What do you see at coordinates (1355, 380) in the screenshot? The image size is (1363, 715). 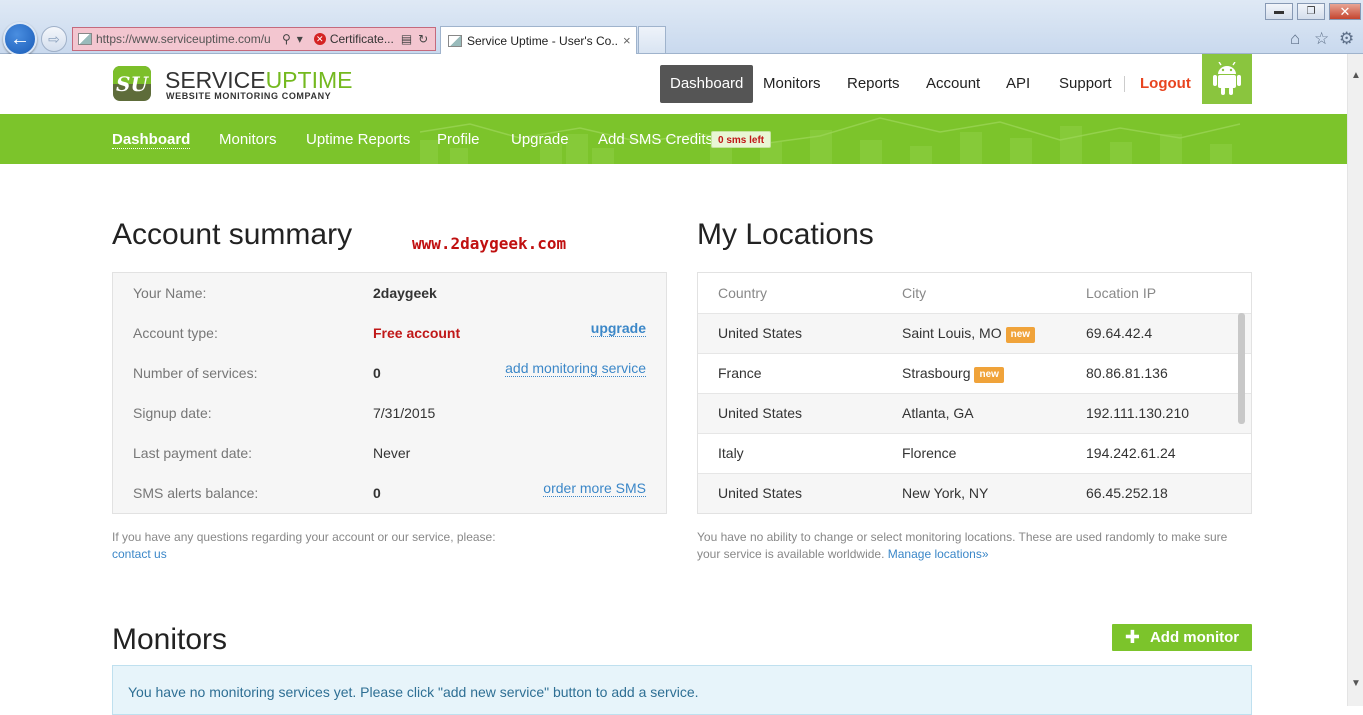 I see `page-scrollbar: ▲ ▼` at bounding box center [1355, 380].